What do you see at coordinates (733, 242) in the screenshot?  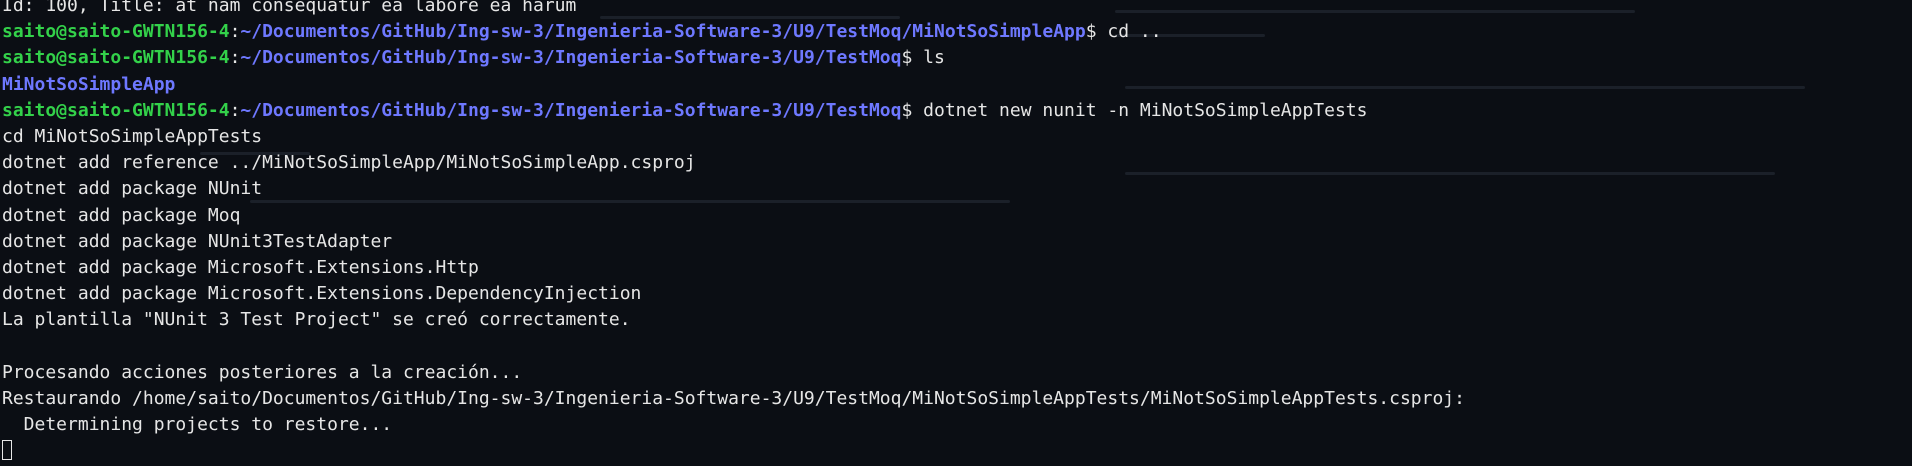 I see `output-line: dotnet add package NUnit3TestAdapter` at bounding box center [733, 242].